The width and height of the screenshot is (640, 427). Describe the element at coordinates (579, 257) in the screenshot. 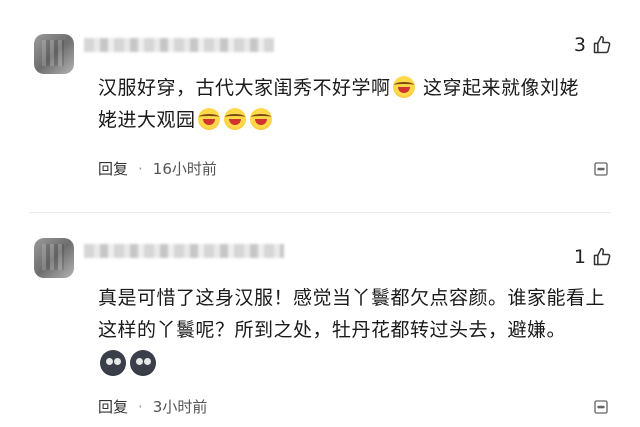

I see `like-count: 1` at that location.